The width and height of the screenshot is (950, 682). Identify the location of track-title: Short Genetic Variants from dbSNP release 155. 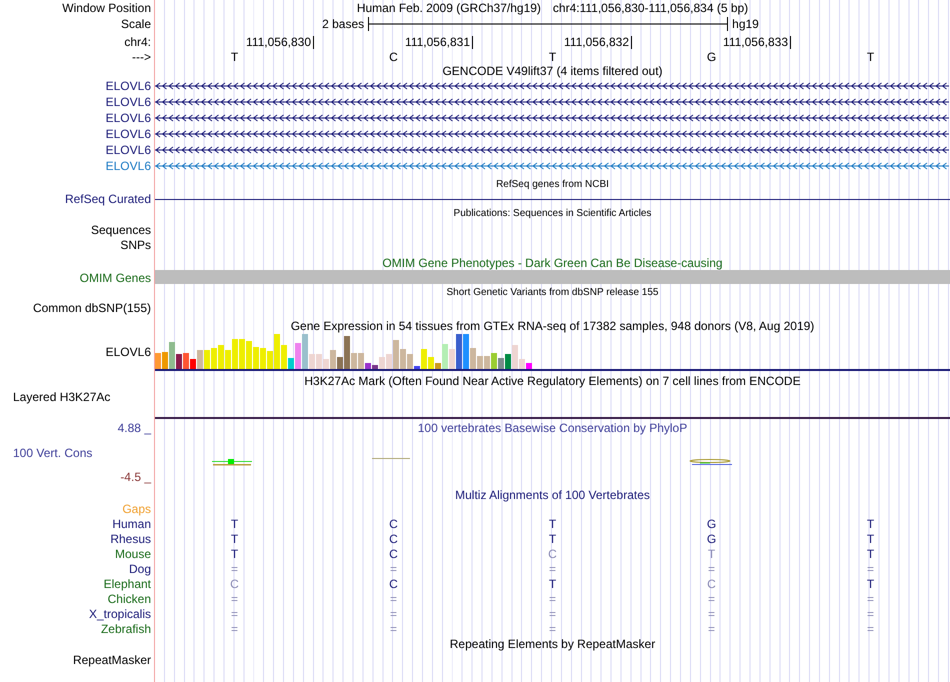
(552, 293).